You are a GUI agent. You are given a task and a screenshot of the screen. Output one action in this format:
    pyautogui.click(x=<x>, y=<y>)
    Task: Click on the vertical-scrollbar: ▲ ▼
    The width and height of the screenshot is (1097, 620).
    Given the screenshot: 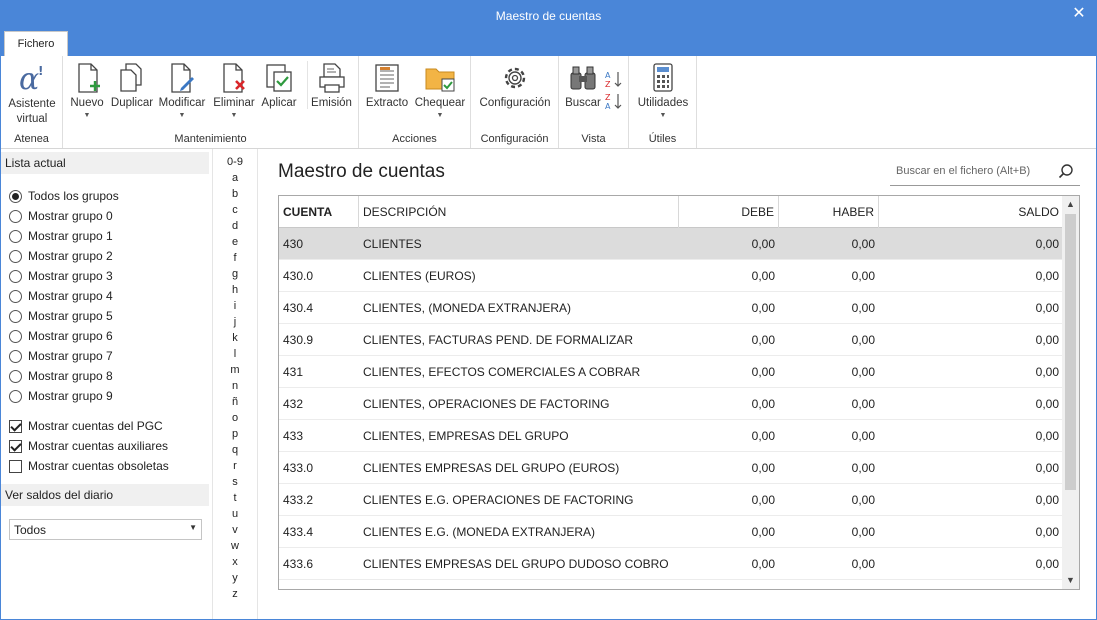 What is the action you would take?
    pyautogui.click(x=1070, y=392)
    